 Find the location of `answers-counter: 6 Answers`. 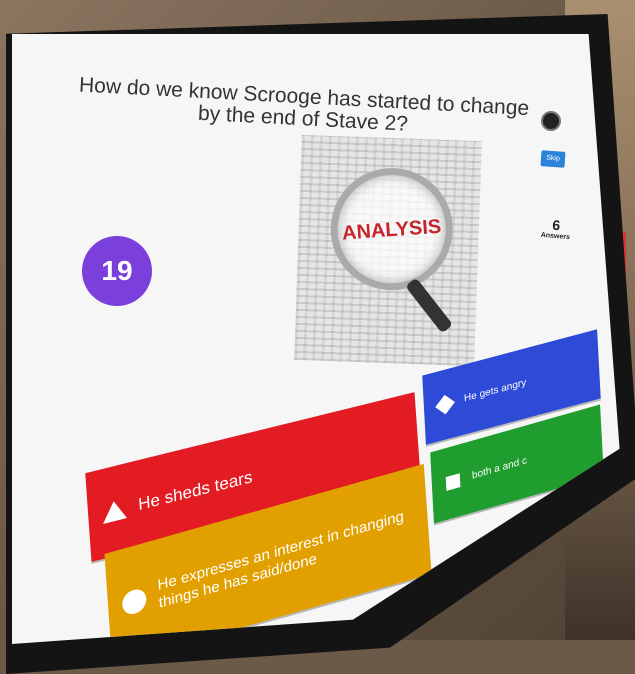

answers-counter: 6 Answers is located at coordinates (556, 228).